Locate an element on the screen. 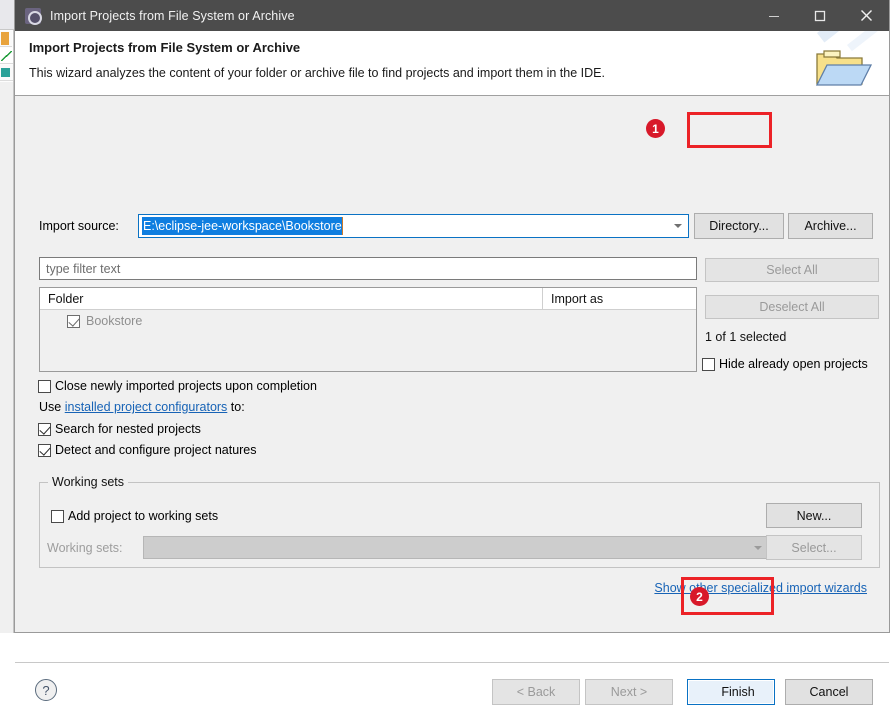 The height and width of the screenshot is (705, 890). row-folder-name: Bookstore is located at coordinates (114, 321).